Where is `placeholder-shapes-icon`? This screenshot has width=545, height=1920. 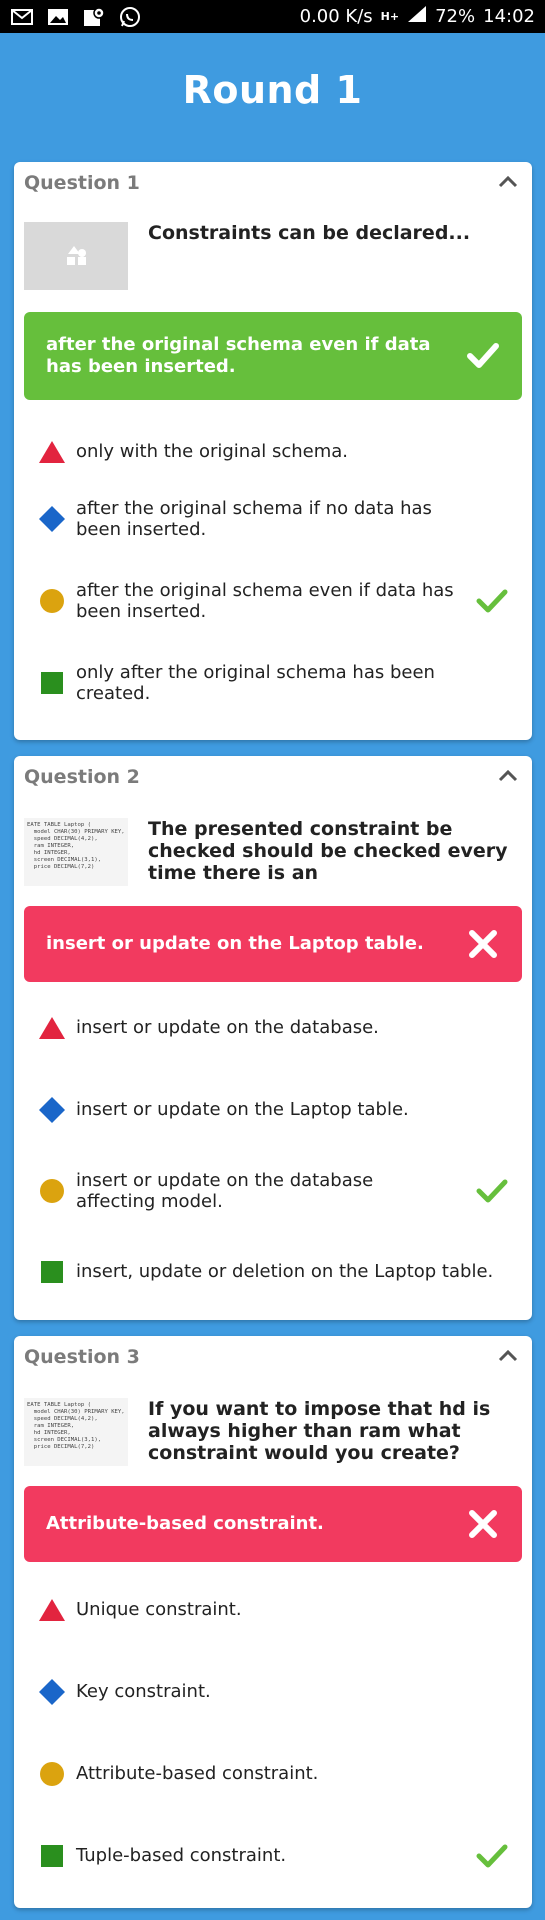 placeholder-shapes-icon is located at coordinates (76, 255).